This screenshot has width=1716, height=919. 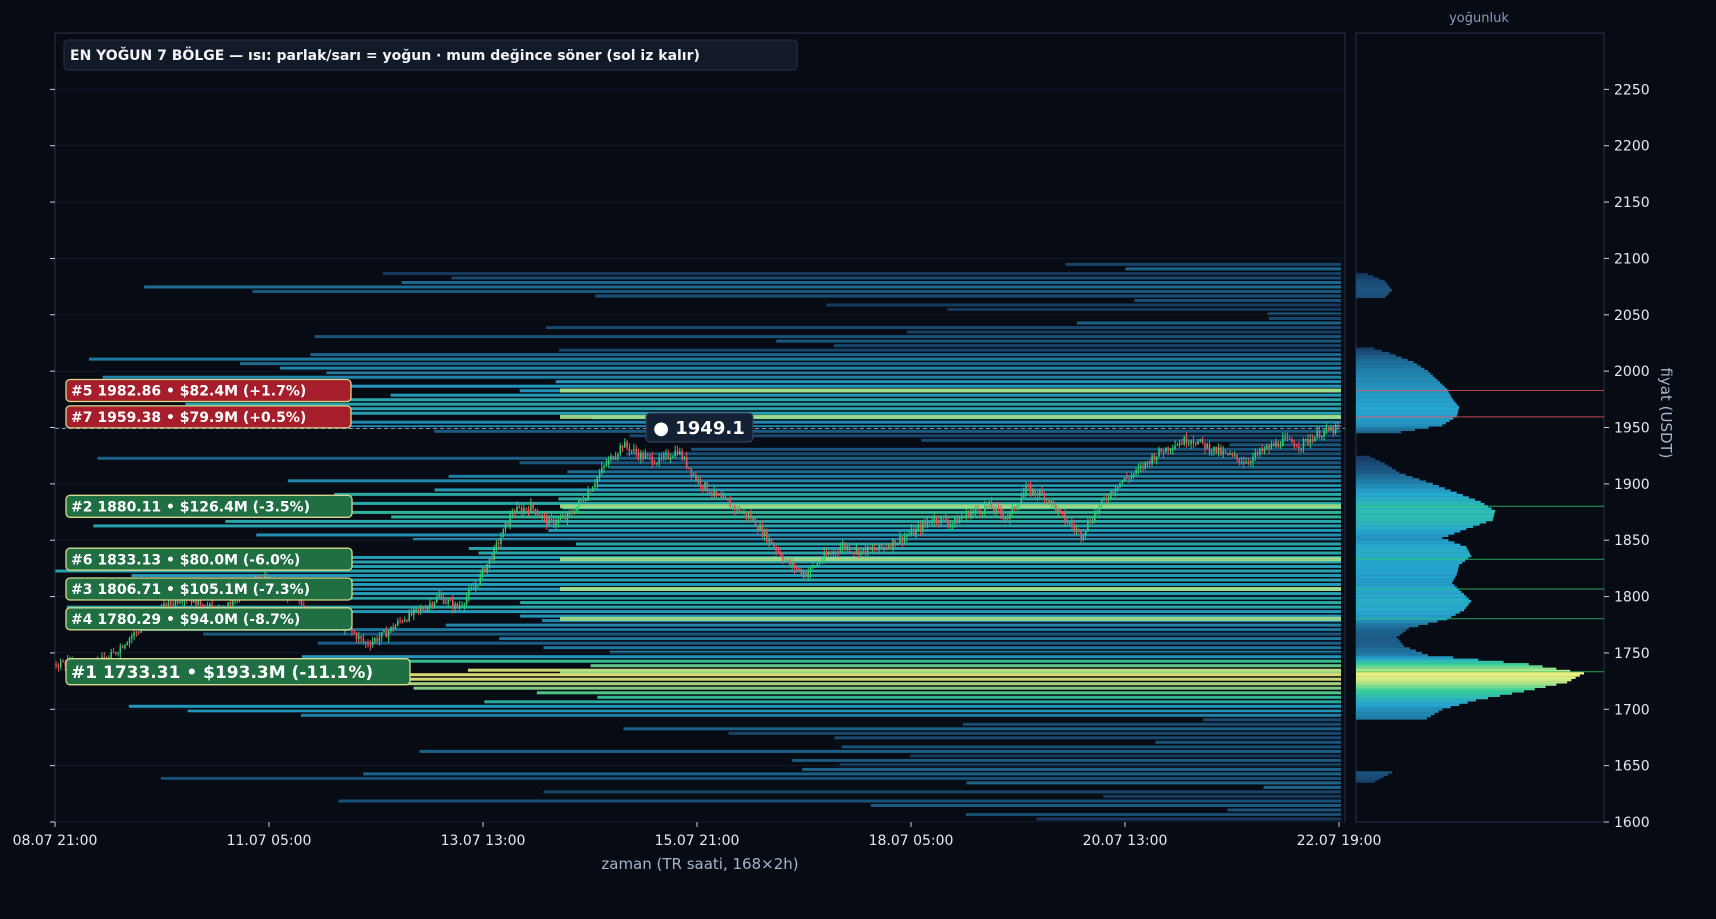 I want to click on y-tick-label: 2150, so click(x=1632, y=203).